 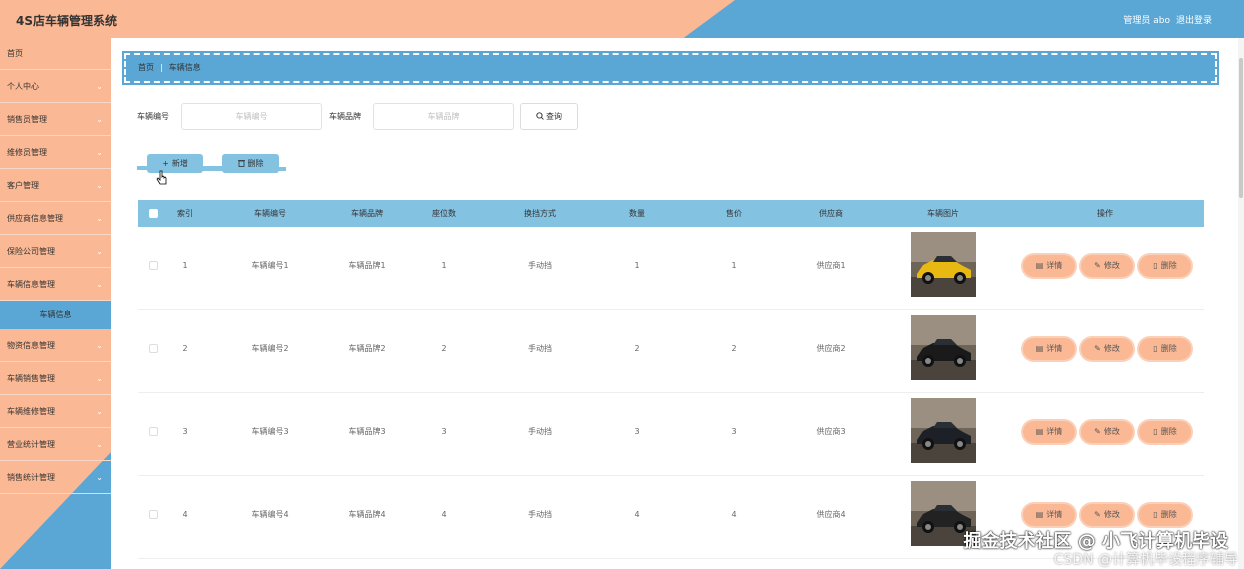 What do you see at coordinates (734, 265) in the screenshot?
I see `cell-price: 1` at bounding box center [734, 265].